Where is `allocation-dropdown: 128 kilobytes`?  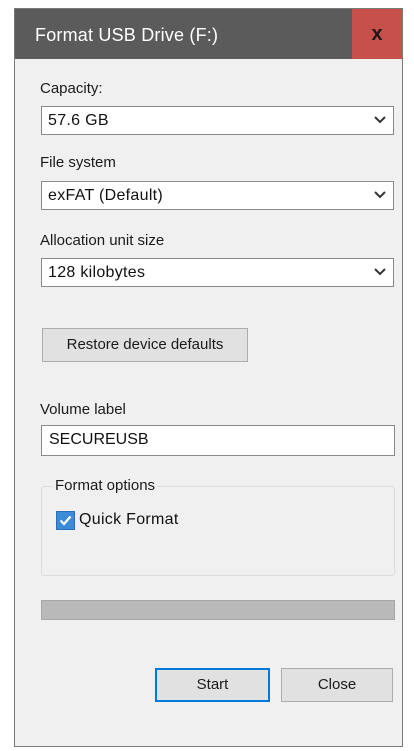
allocation-dropdown: 128 kilobytes is located at coordinates (217, 272).